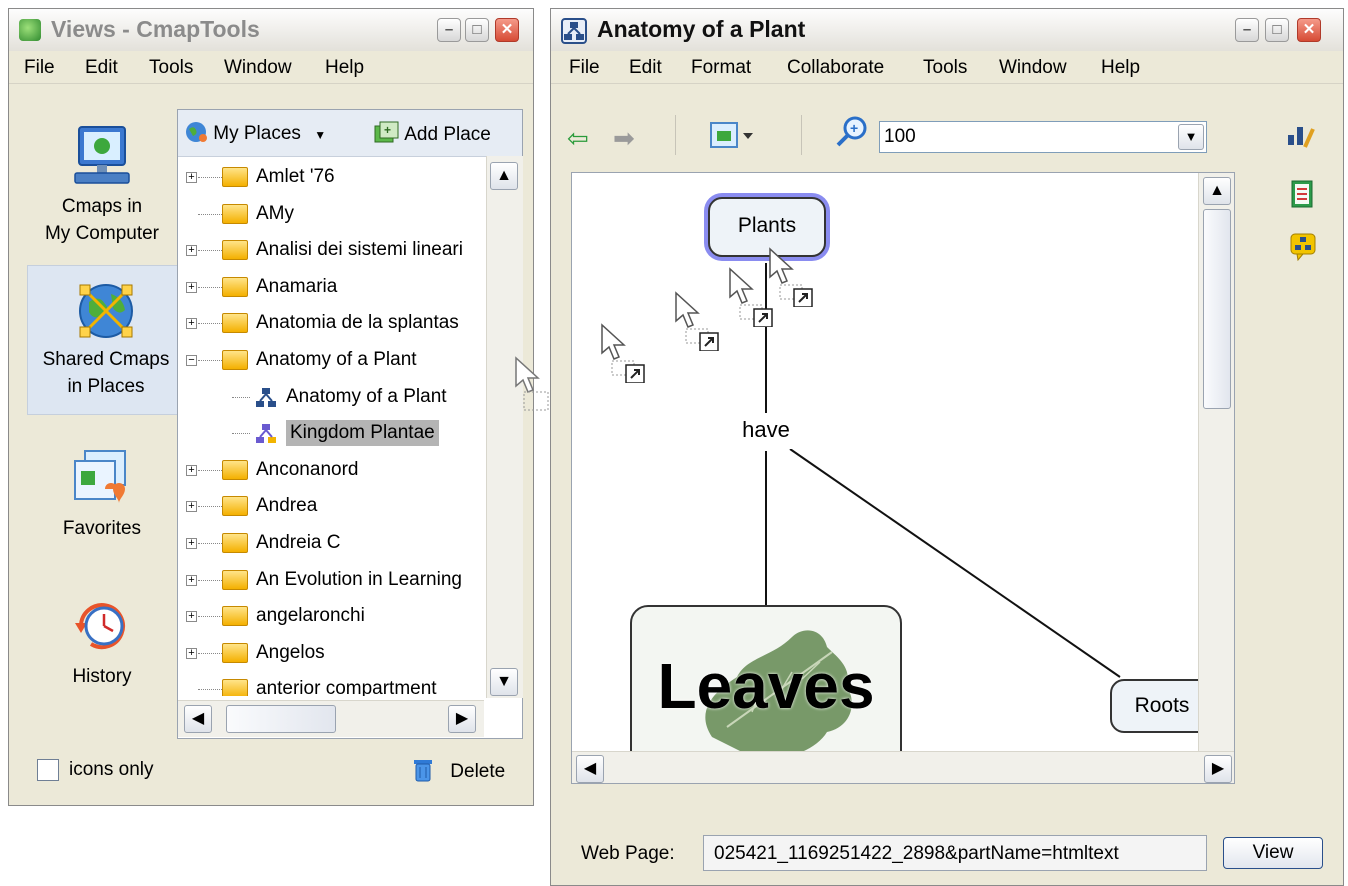 This screenshot has height=886, width=1348. I want to click on concept-label: Leaves, so click(766, 686).